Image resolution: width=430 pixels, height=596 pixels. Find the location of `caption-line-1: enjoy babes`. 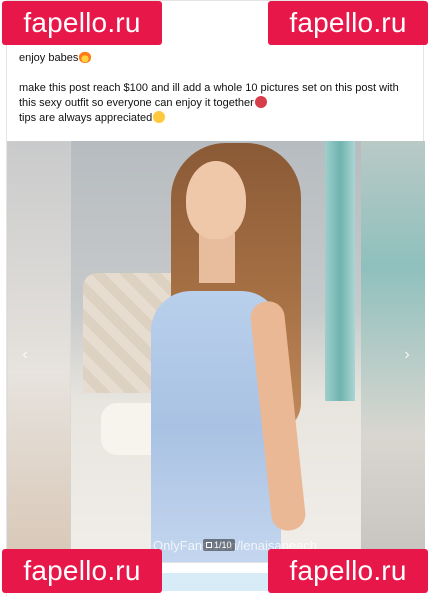

caption-line-1: enjoy babes is located at coordinates (49, 58).